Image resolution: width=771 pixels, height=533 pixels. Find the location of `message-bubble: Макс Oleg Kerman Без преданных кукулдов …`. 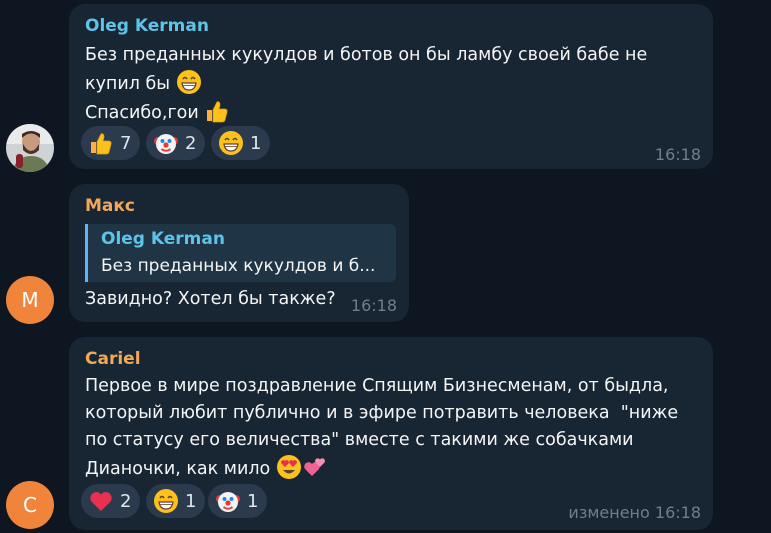

message-bubble: Макс Oleg Kerman Без преданных кукулдов … is located at coordinates (239, 253).